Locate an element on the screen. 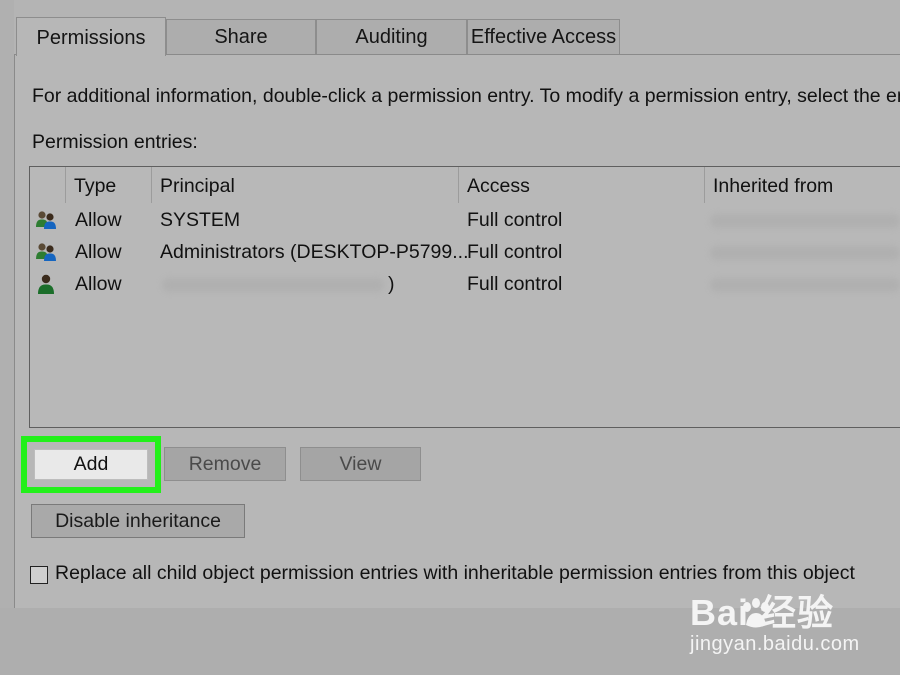 The image size is (900, 675). tab-effective-access: Effective Access is located at coordinates (543, 36).